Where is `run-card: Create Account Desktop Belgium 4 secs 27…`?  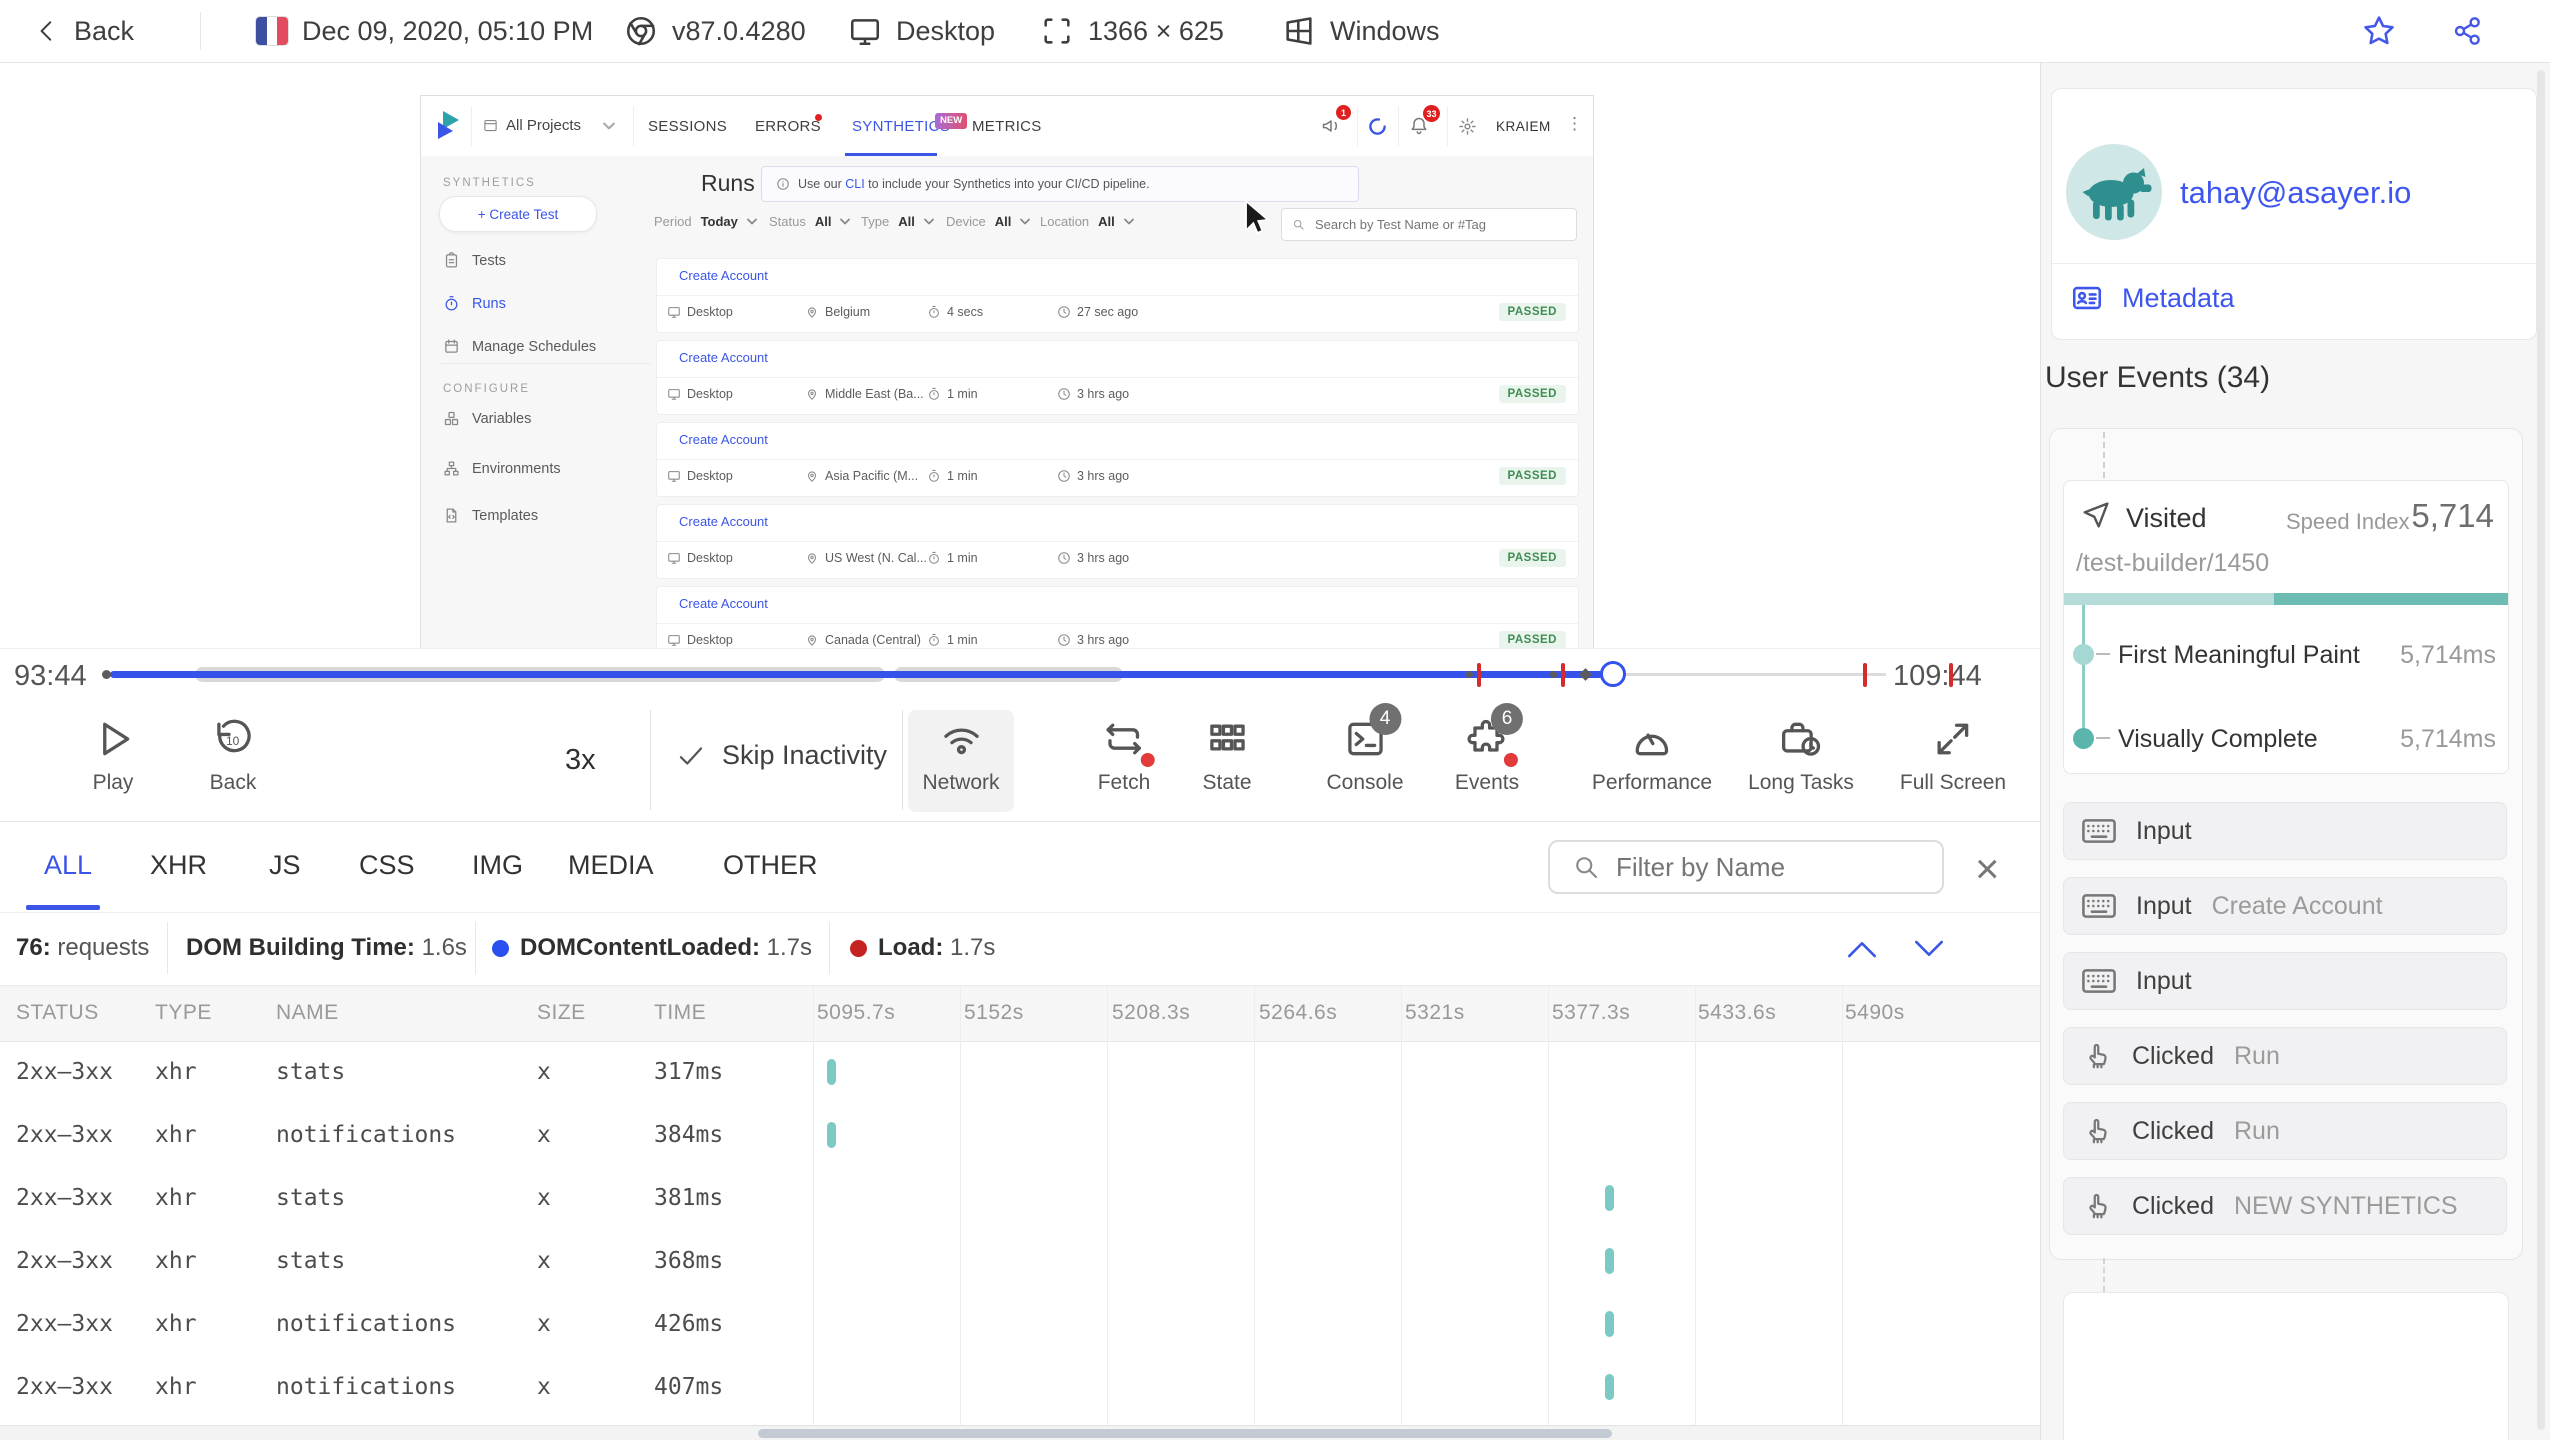
run-card: Create Account Desktop Belgium 4 secs 27… is located at coordinates (1117, 295).